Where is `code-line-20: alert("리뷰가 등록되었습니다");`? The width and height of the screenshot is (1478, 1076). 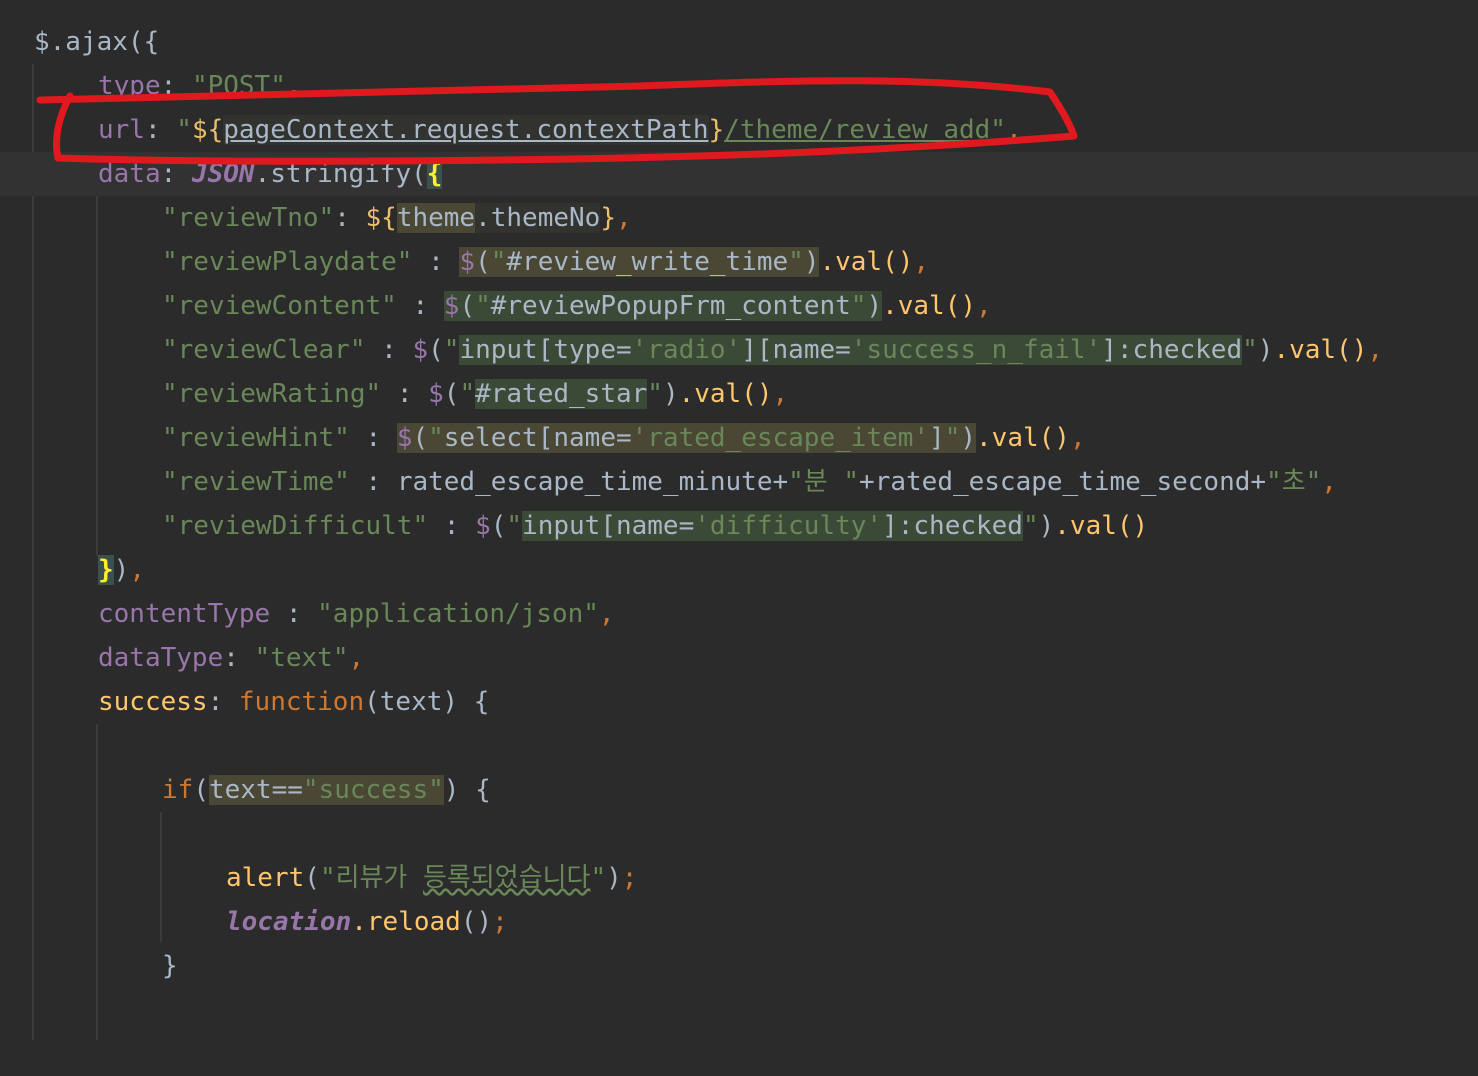 code-line-20: alert("리뷰가 등록되었습니다"); is located at coordinates (739, 878).